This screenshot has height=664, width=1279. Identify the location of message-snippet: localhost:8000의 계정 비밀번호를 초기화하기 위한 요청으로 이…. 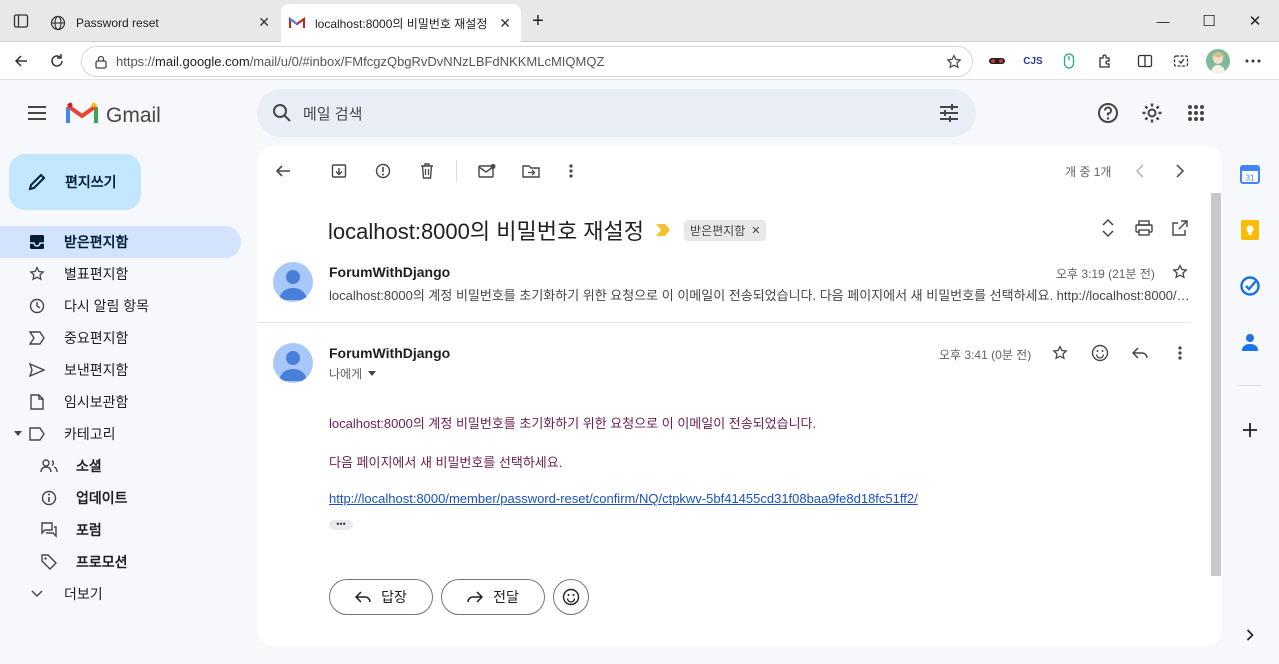
(760, 294).